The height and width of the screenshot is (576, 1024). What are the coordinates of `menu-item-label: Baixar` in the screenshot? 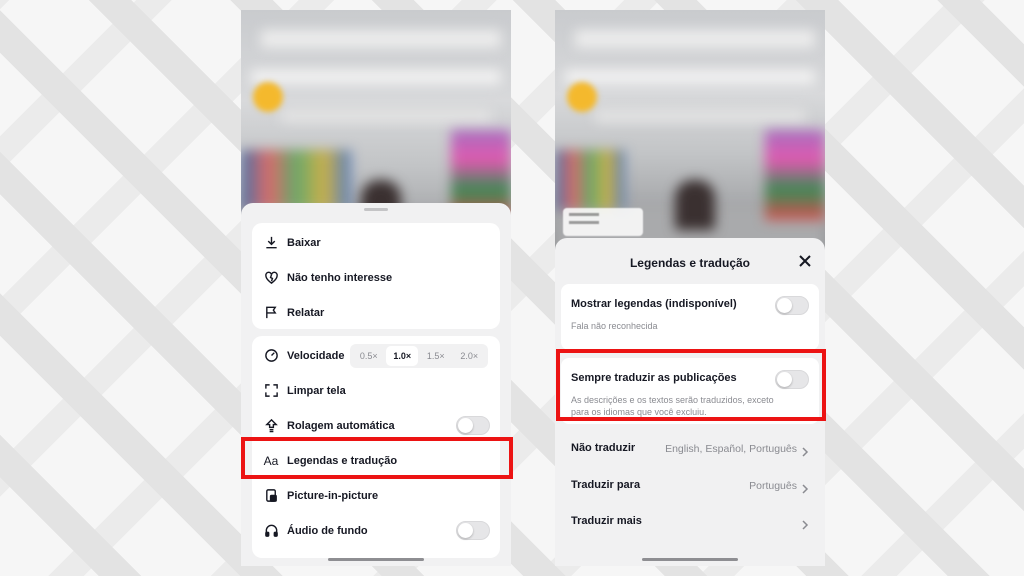 It's located at (304, 242).